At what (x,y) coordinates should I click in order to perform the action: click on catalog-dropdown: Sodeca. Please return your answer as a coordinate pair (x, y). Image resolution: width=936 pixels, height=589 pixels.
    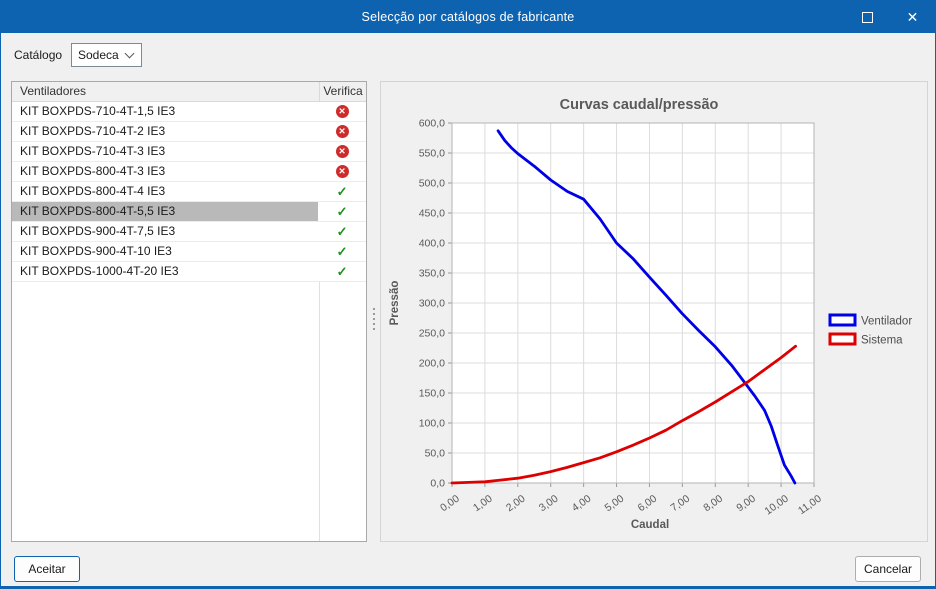
    Looking at the image, I should click on (106, 55).